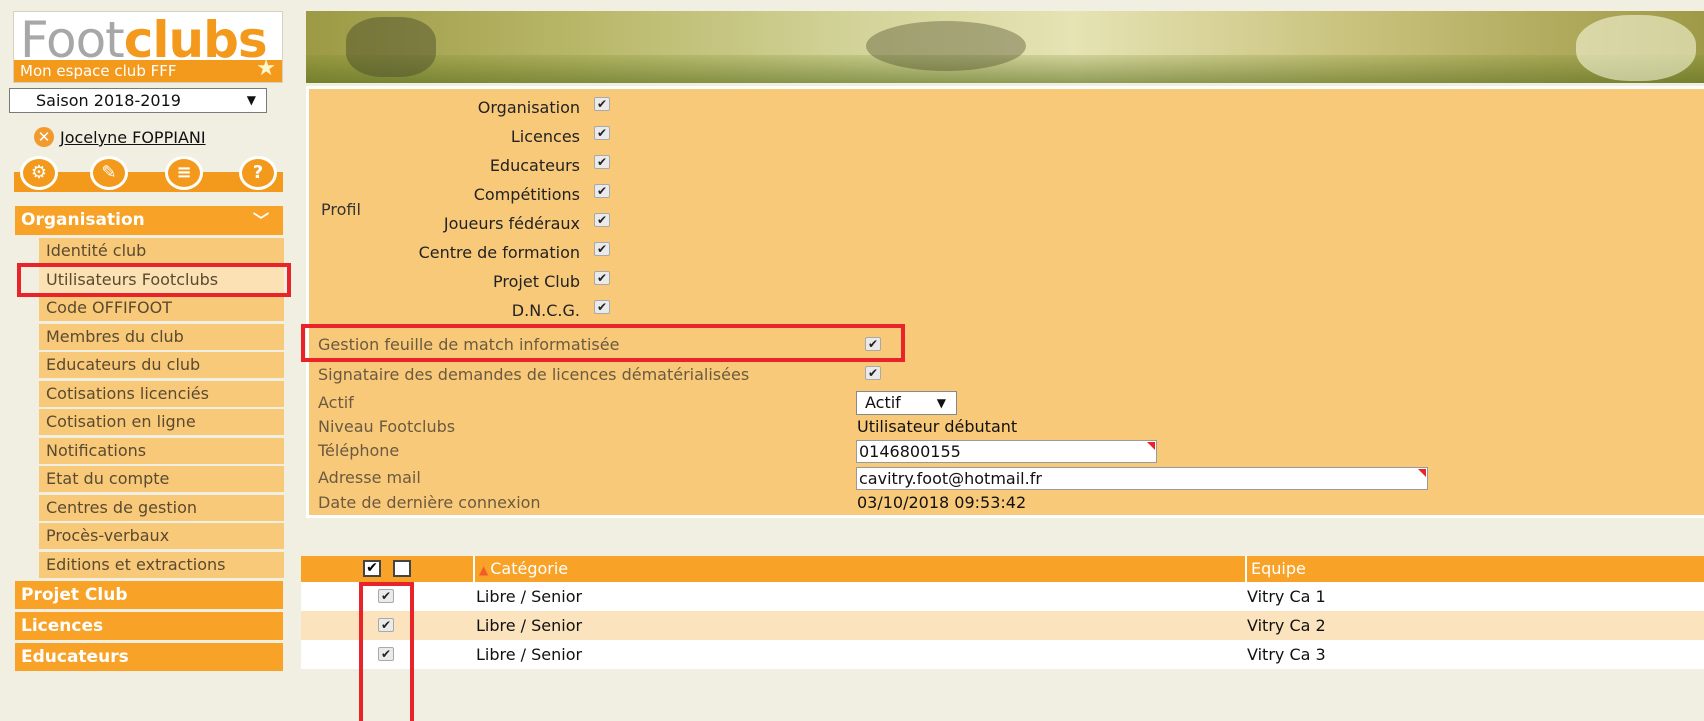 The image size is (1704, 721). What do you see at coordinates (44, 137) in the screenshot?
I see `logout-icon: ✕` at bounding box center [44, 137].